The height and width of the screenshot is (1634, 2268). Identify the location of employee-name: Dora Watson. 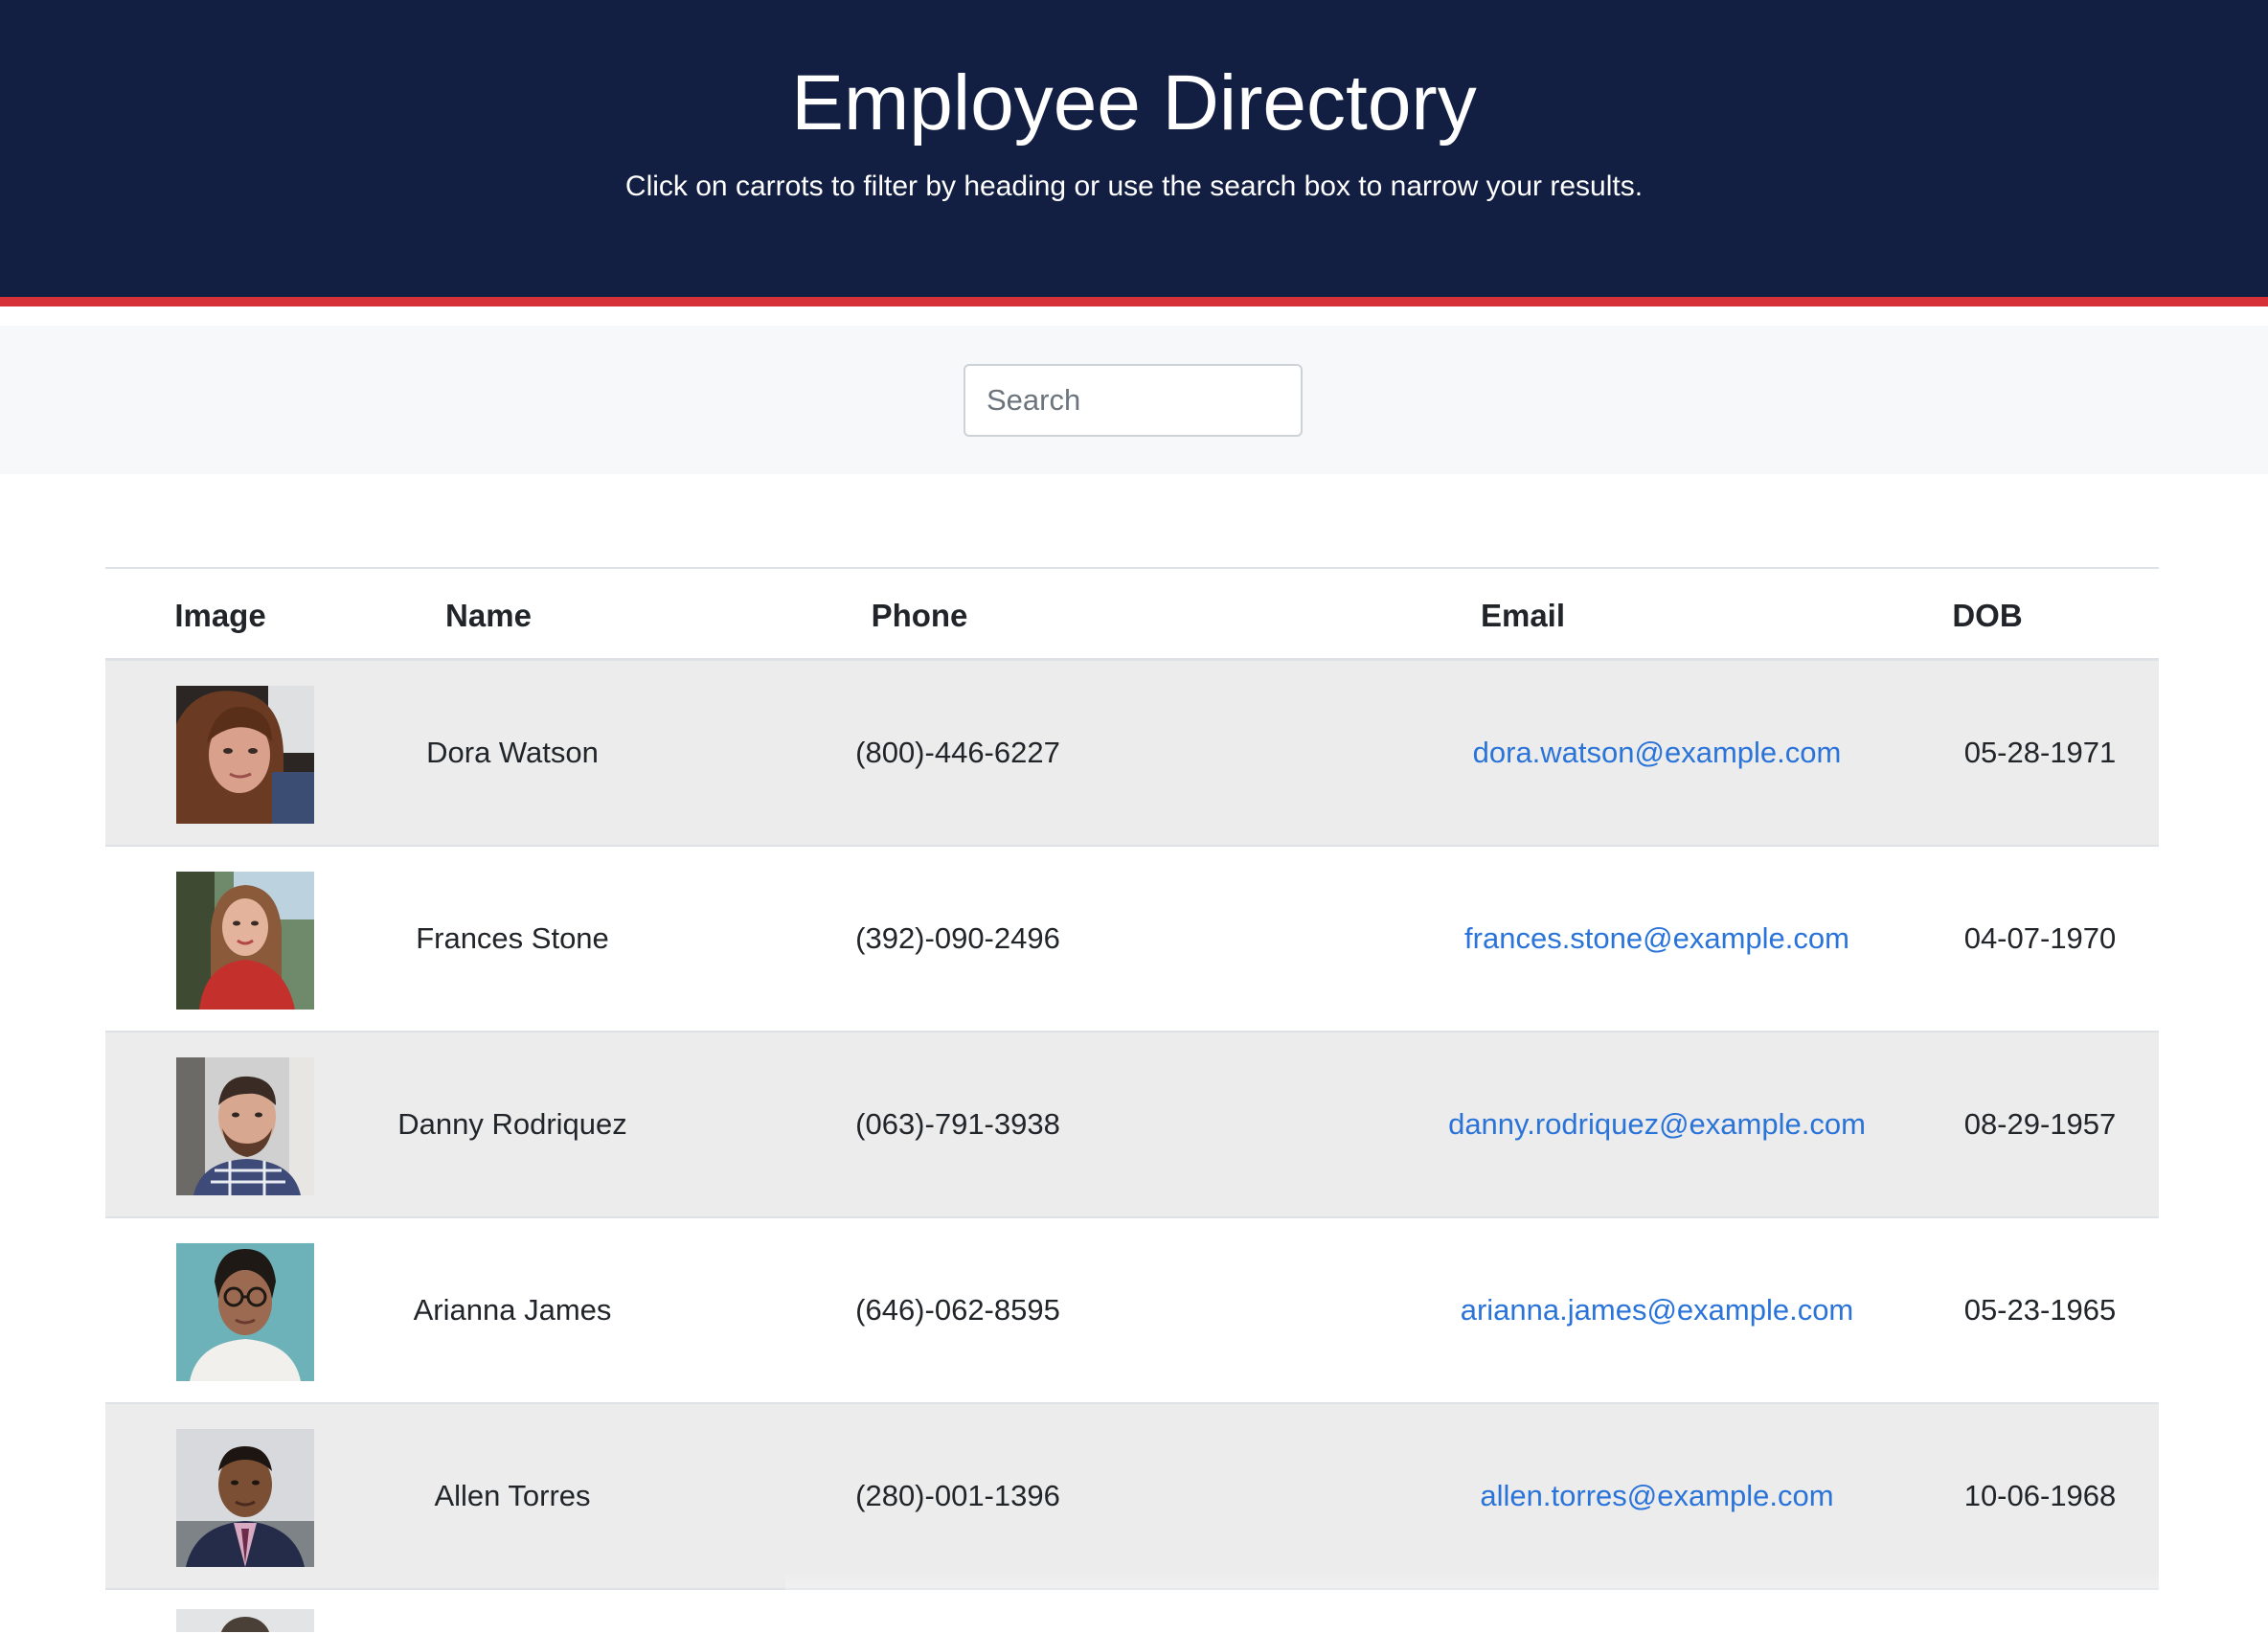
(512, 752).